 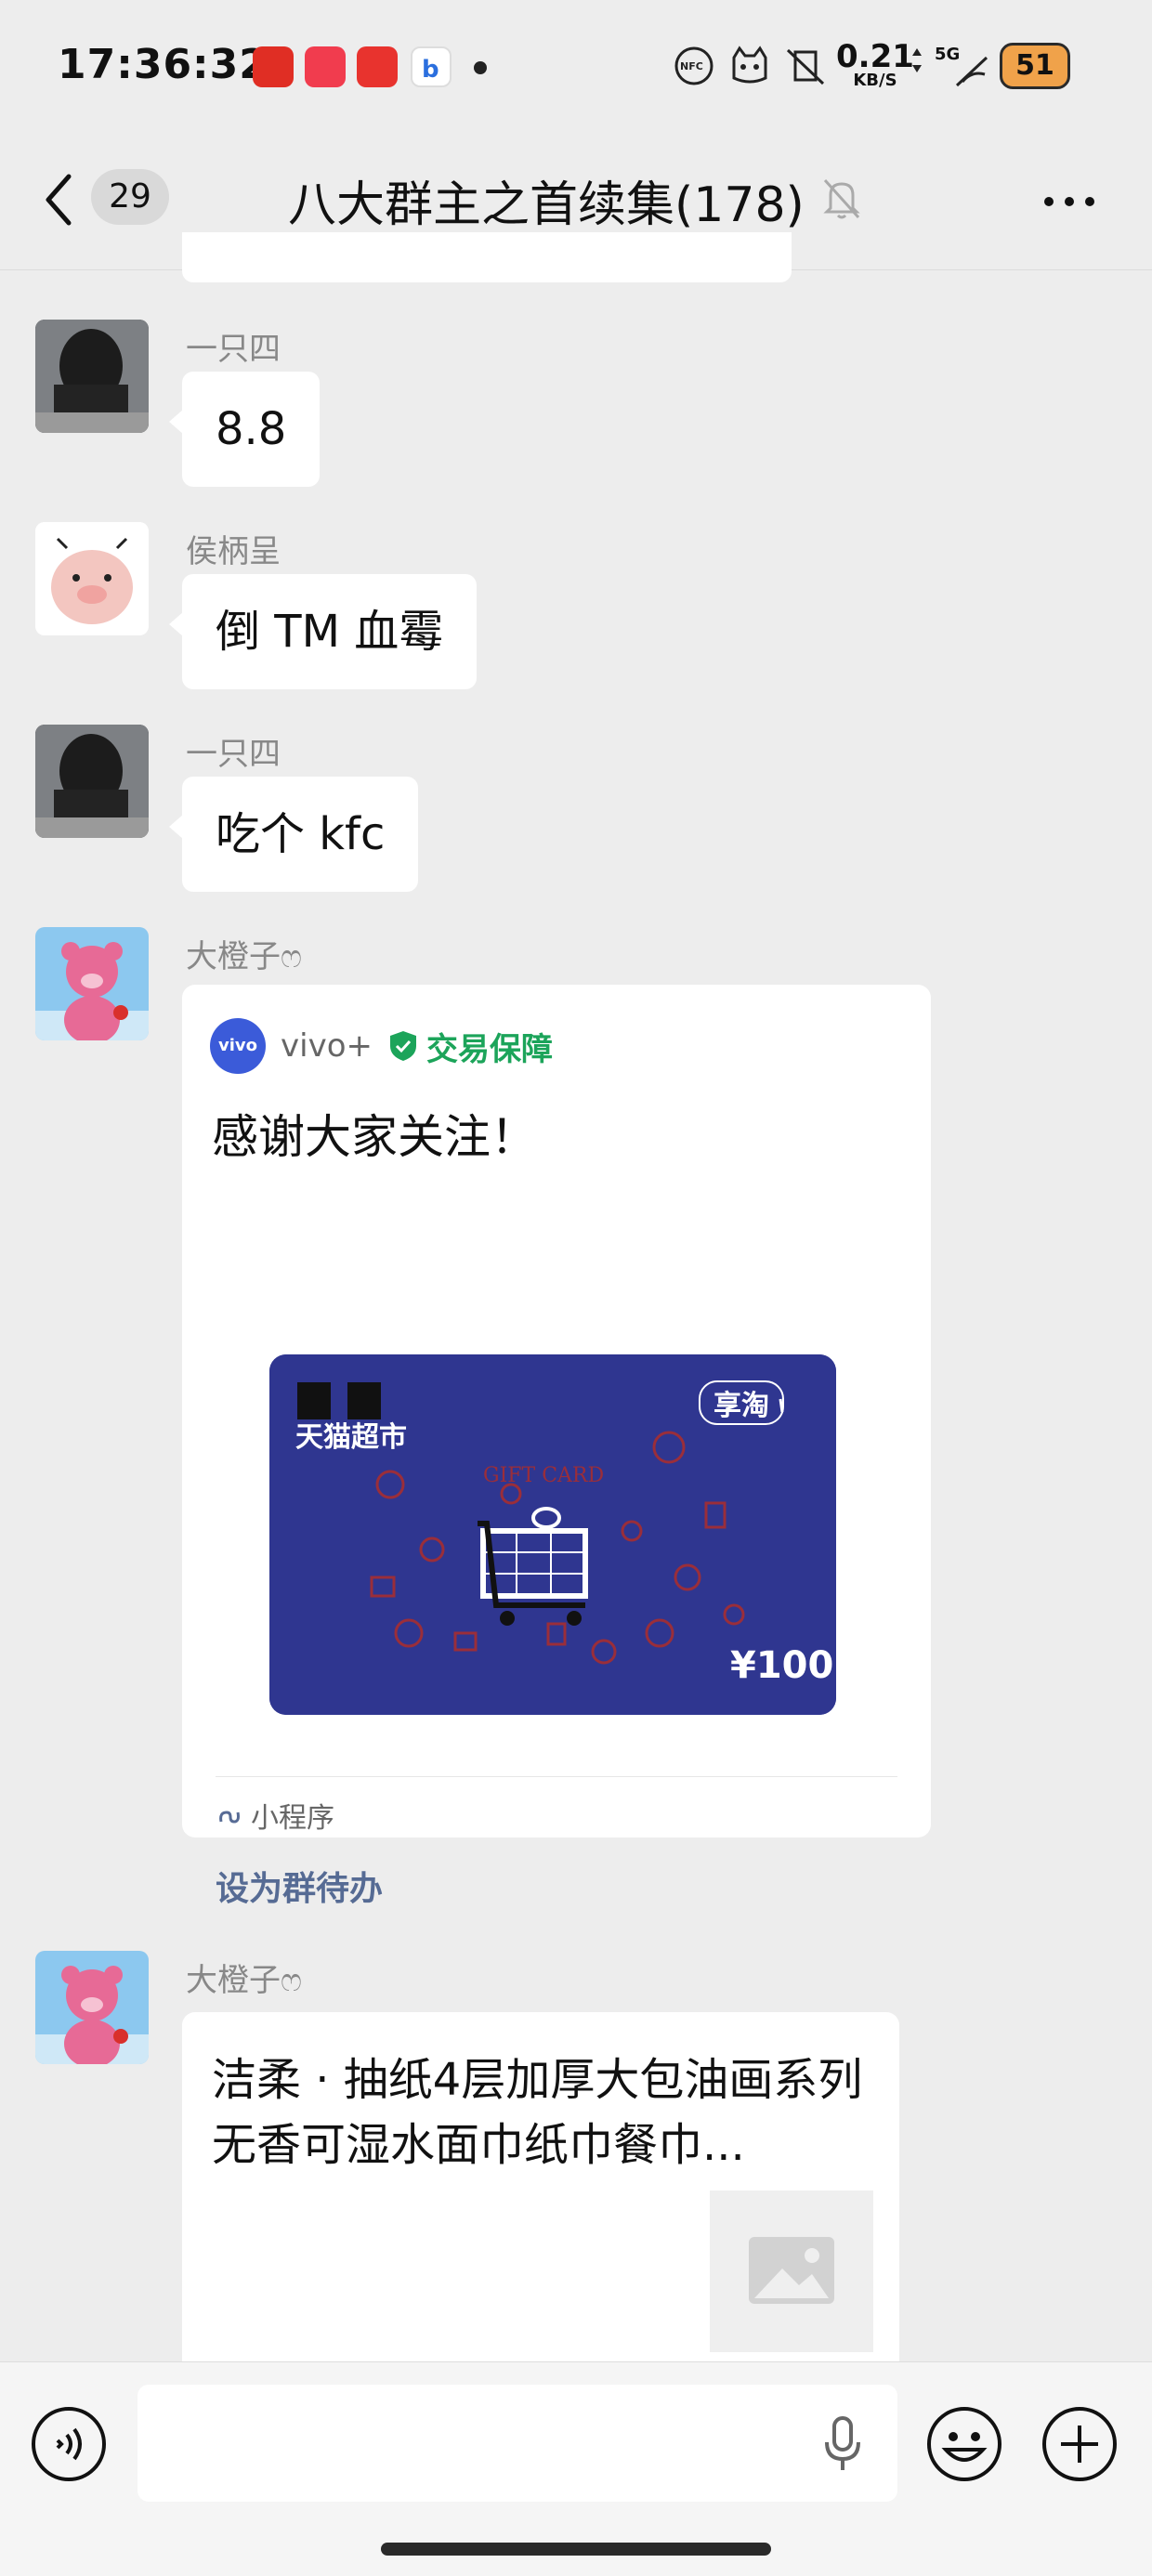 I want to click on speed-value: 0.21, so click(x=875, y=57).